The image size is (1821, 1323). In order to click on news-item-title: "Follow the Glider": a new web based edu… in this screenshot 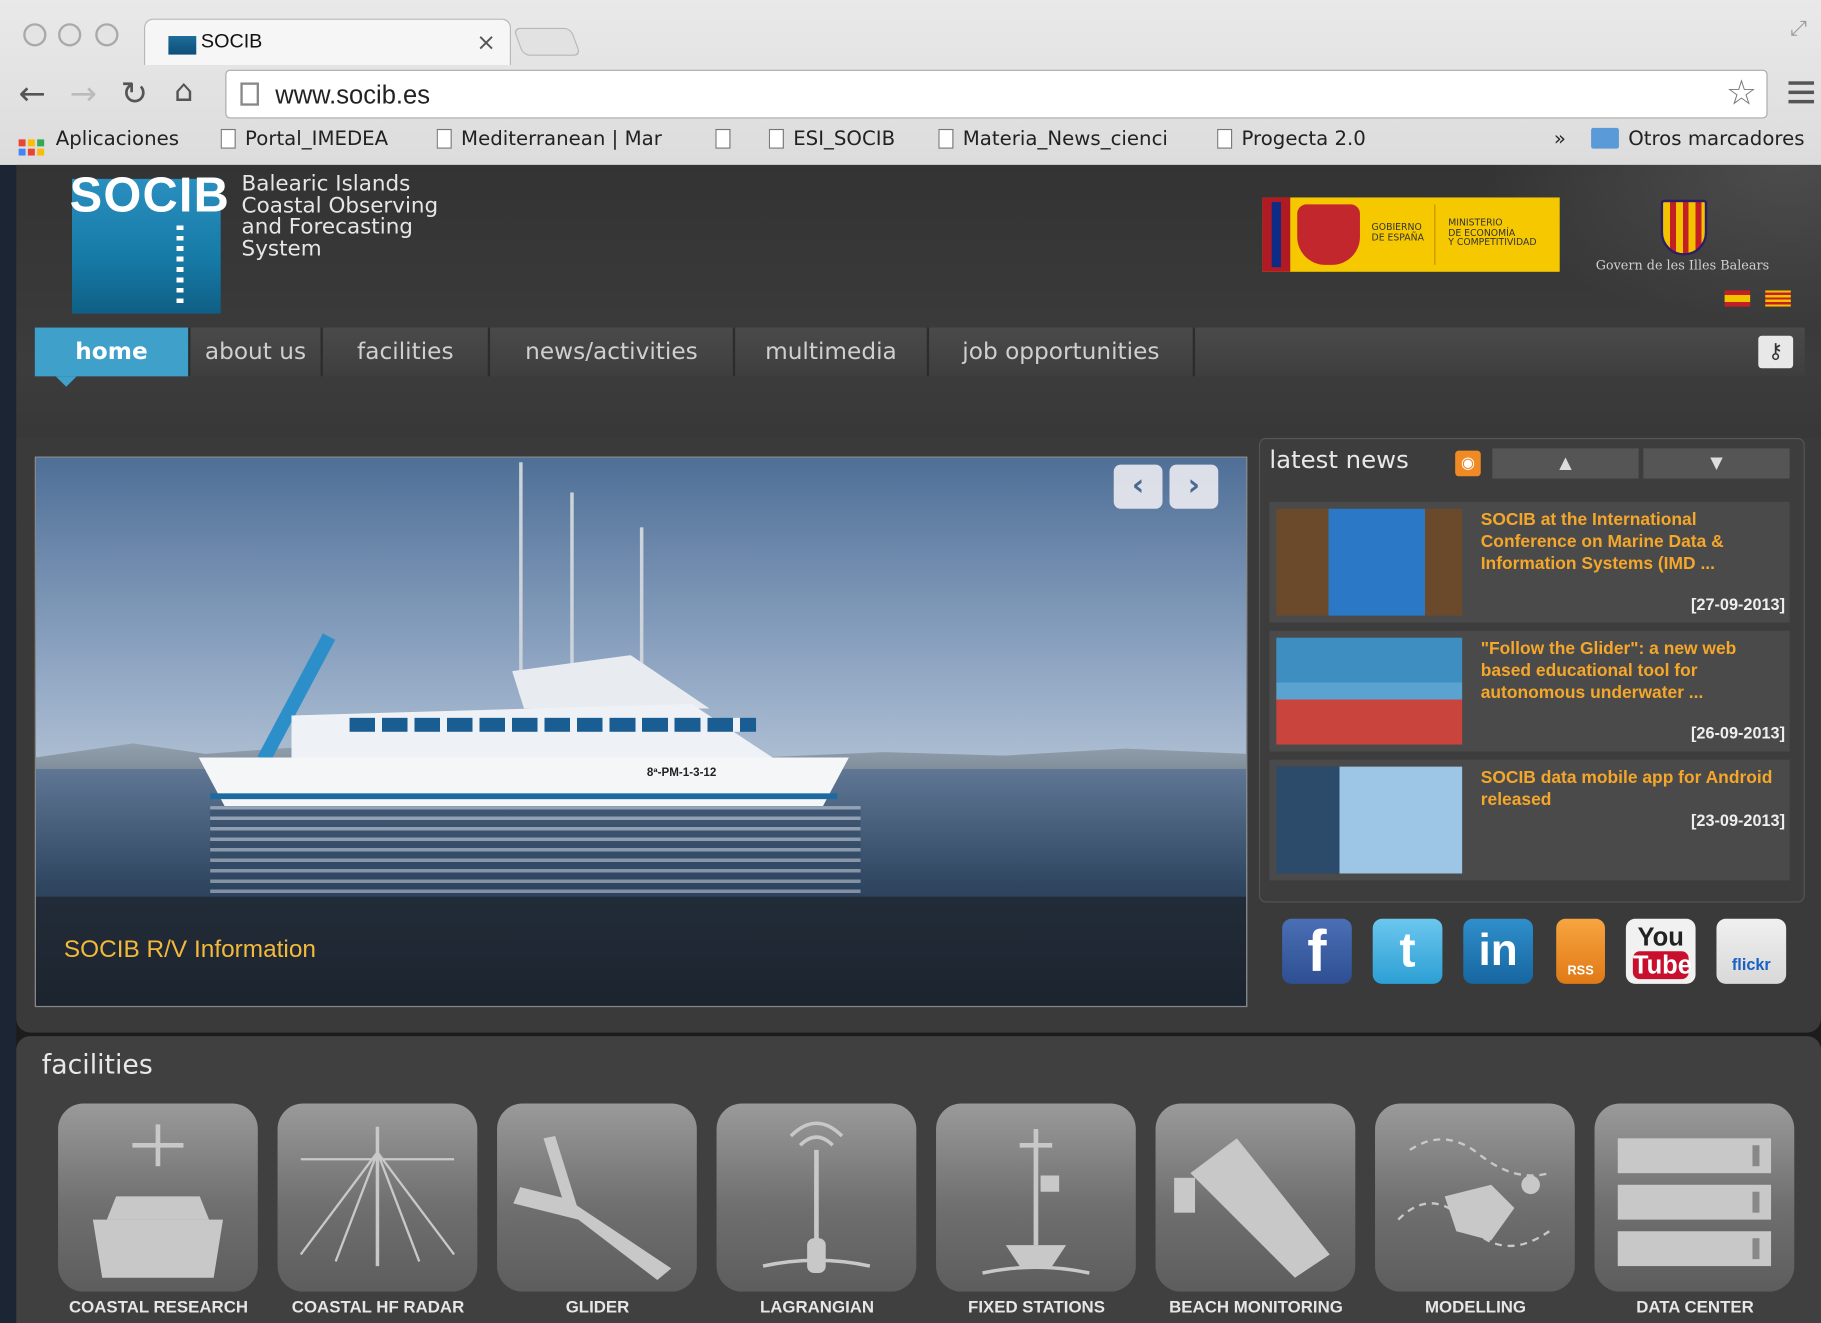, I will do `click(1633, 671)`.